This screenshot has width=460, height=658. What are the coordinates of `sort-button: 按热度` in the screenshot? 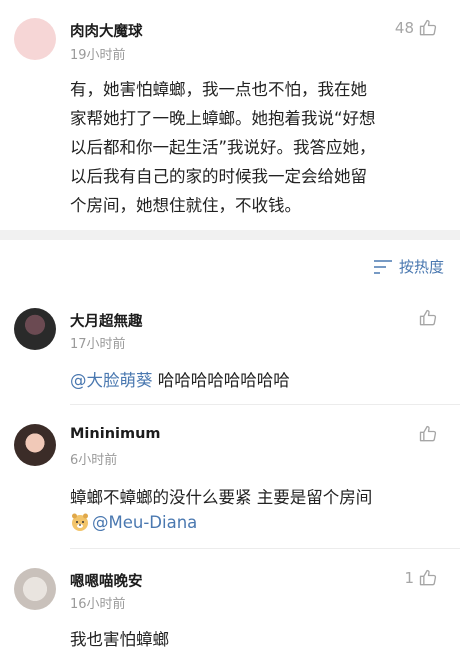 It's located at (408, 266).